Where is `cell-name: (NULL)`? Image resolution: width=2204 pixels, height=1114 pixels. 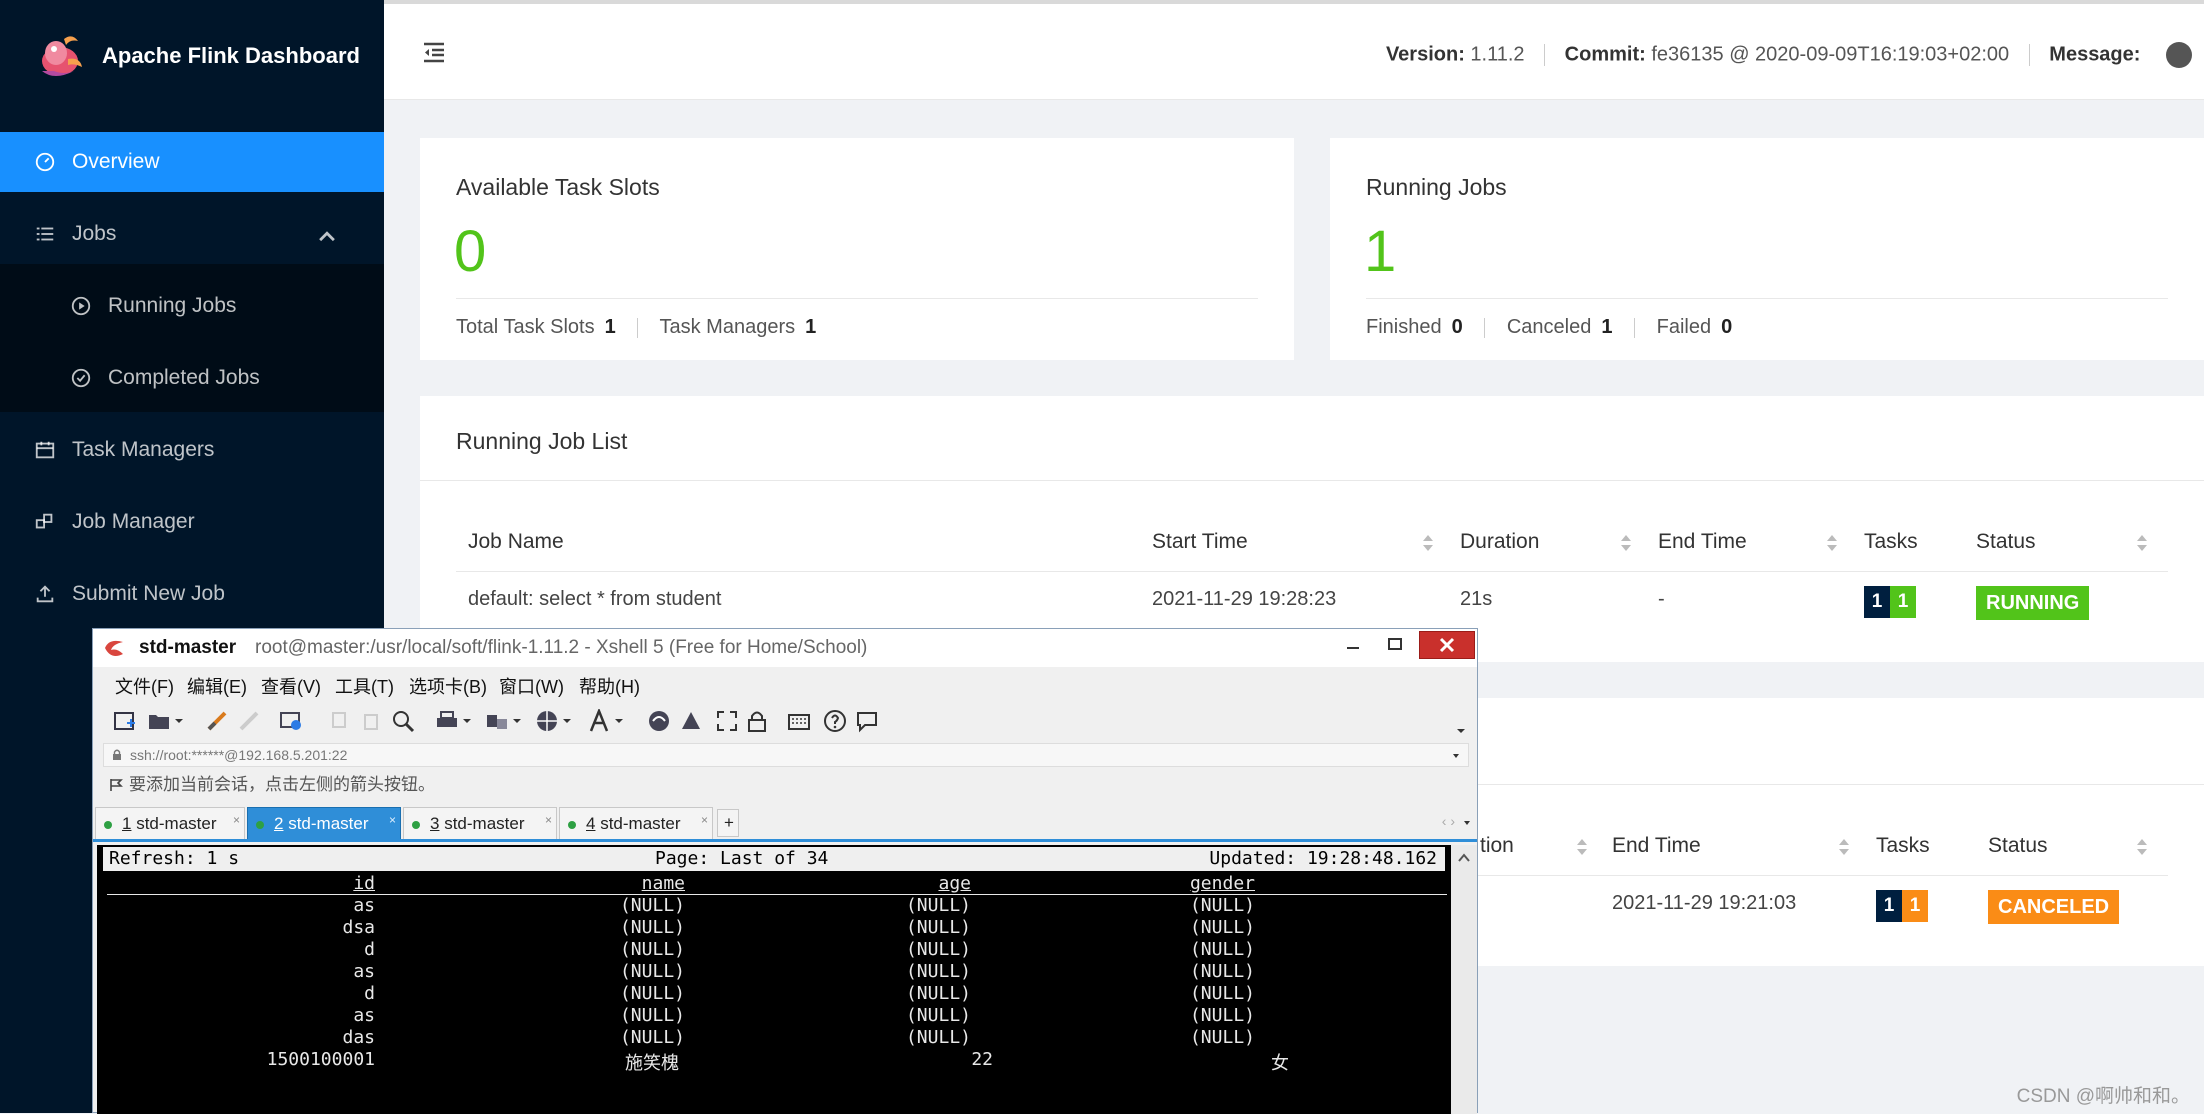
cell-name: (NULL) is located at coordinates (652, 905).